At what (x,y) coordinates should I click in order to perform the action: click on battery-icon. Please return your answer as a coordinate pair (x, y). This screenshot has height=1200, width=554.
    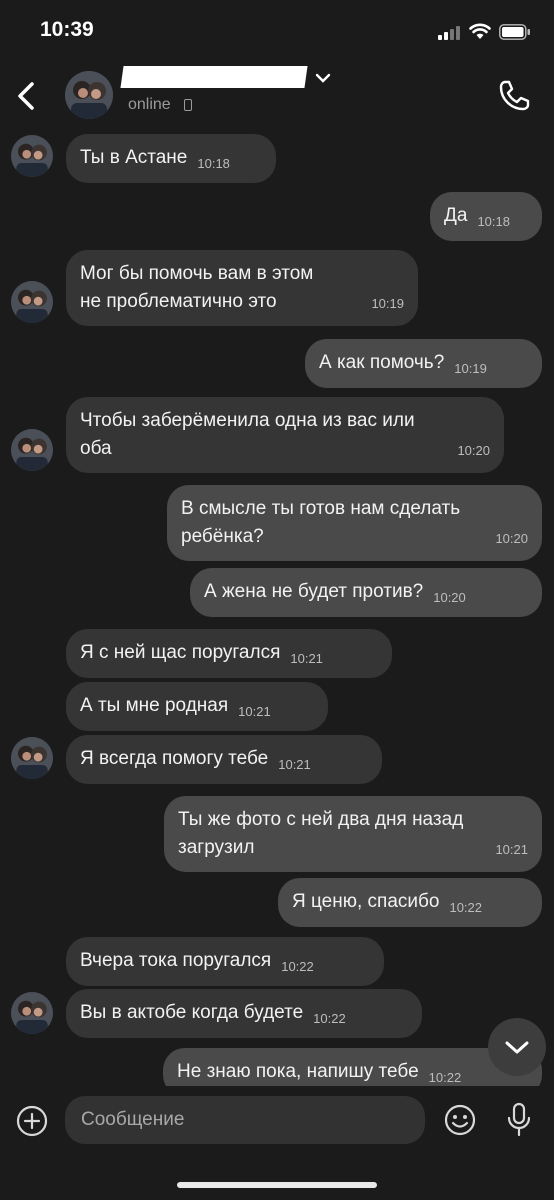
    Looking at the image, I should click on (514, 32).